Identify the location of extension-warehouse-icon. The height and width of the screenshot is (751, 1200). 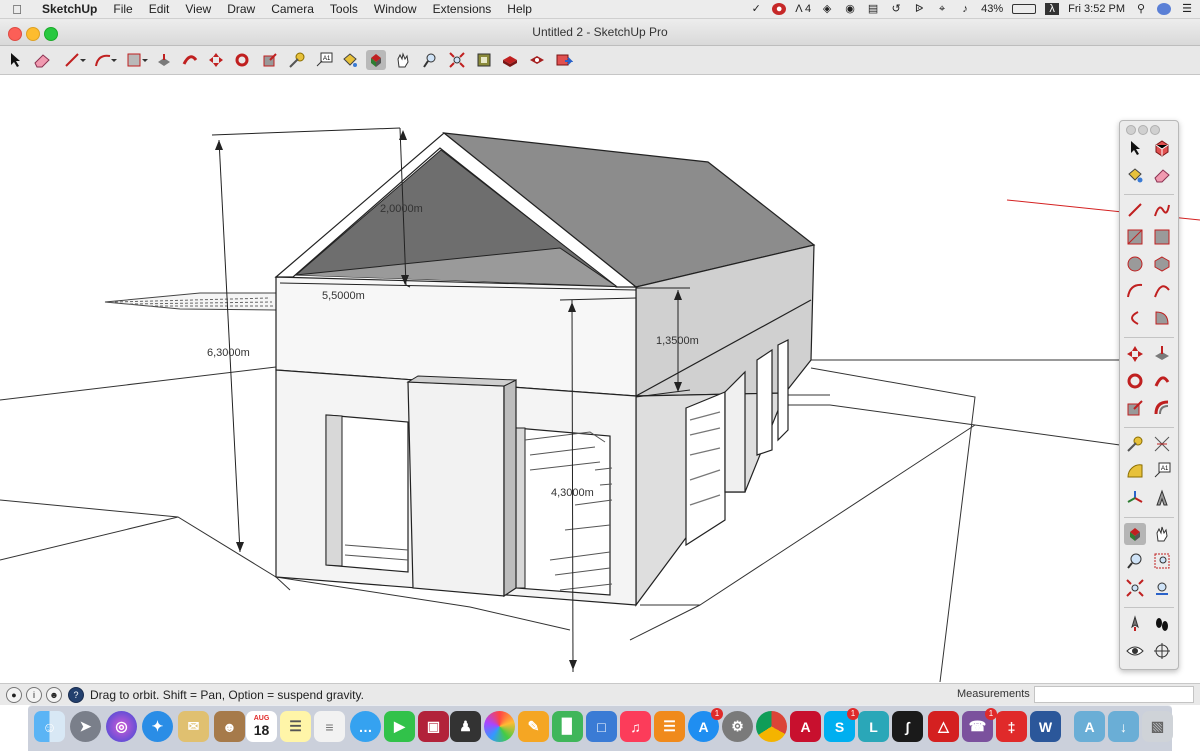
(510, 60).